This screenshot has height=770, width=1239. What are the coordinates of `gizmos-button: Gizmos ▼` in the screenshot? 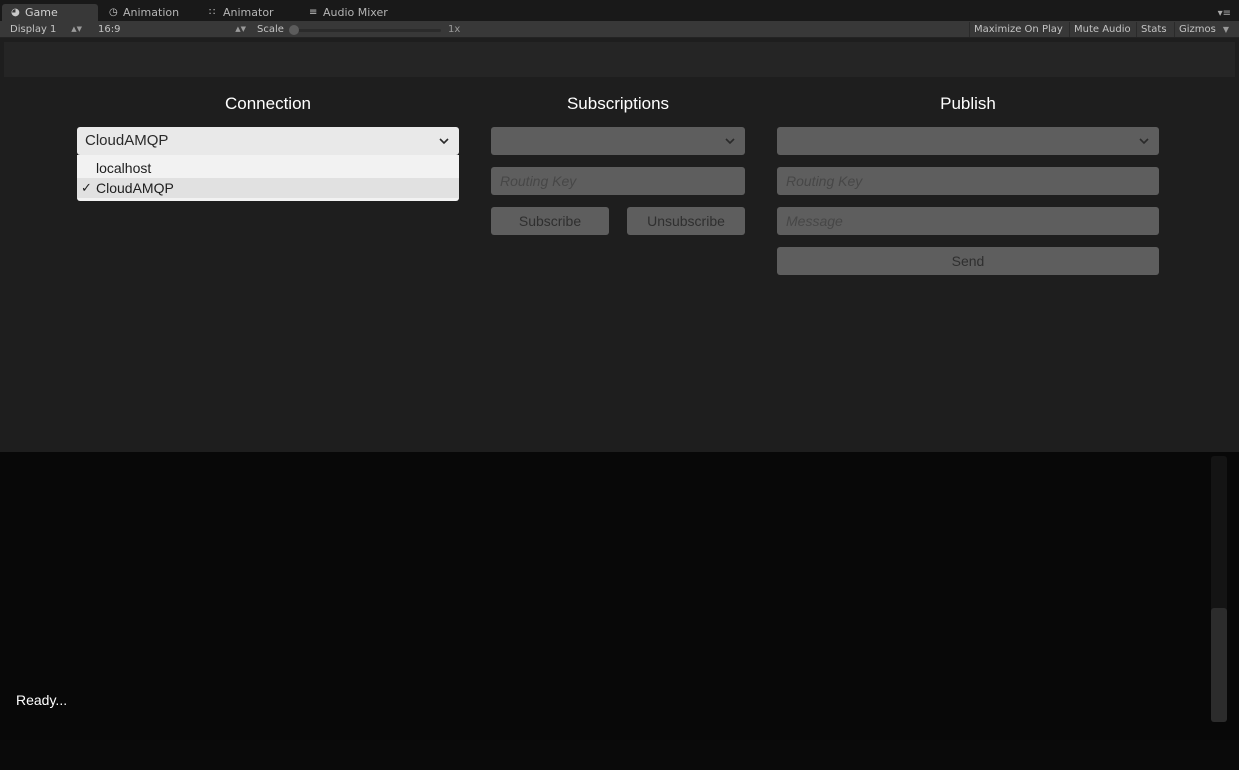 It's located at (1201, 29).